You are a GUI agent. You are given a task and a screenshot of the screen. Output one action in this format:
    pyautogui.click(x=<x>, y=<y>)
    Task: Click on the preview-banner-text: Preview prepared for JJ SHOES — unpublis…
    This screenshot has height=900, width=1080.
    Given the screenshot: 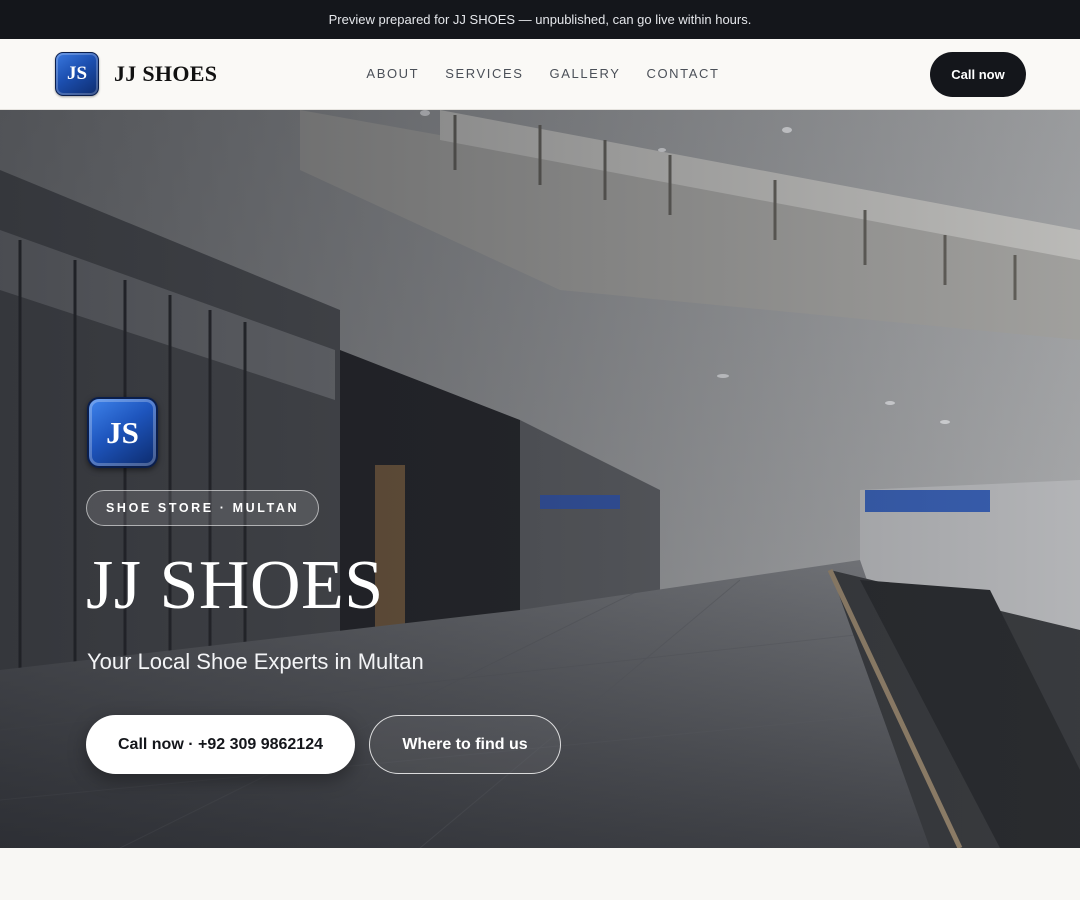 What is the action you would take?
    pyautogui.click(x=540, y=19)
    